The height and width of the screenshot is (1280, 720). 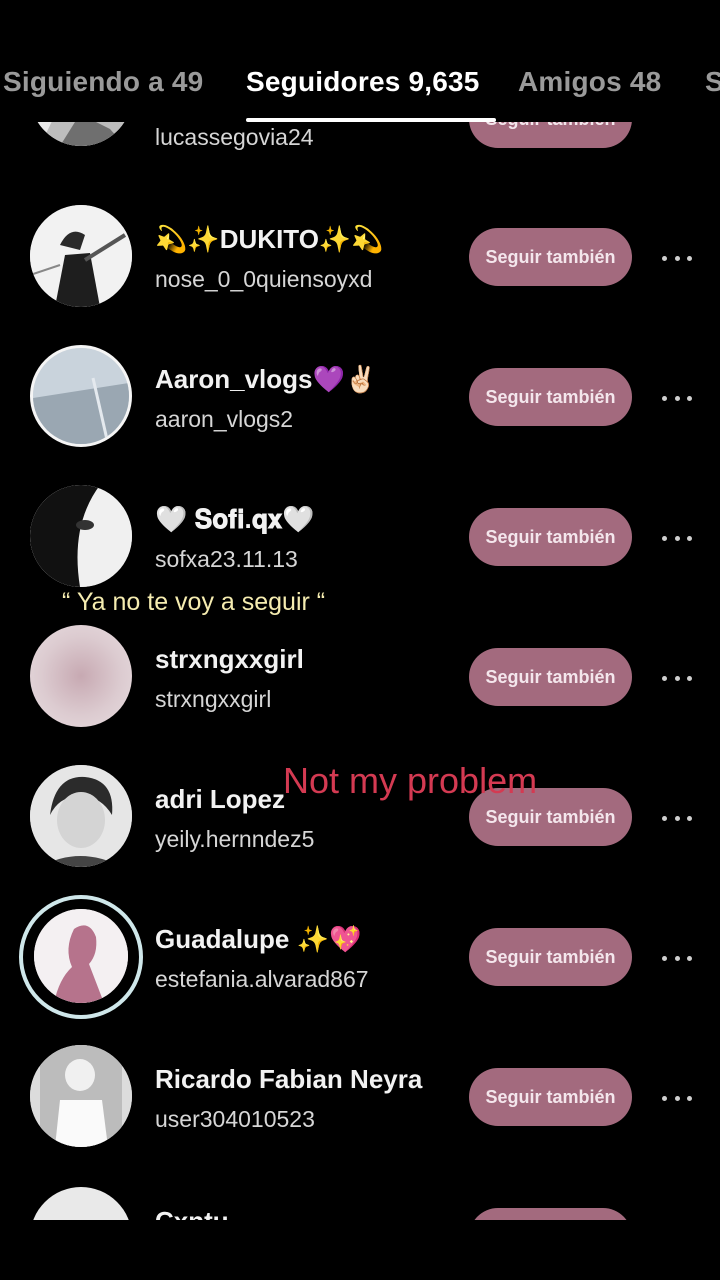 What do you see at coordinates (226, 559) in the screenshot?
I see `username: sofxa23.11.13` at bounding box center [226, 559].